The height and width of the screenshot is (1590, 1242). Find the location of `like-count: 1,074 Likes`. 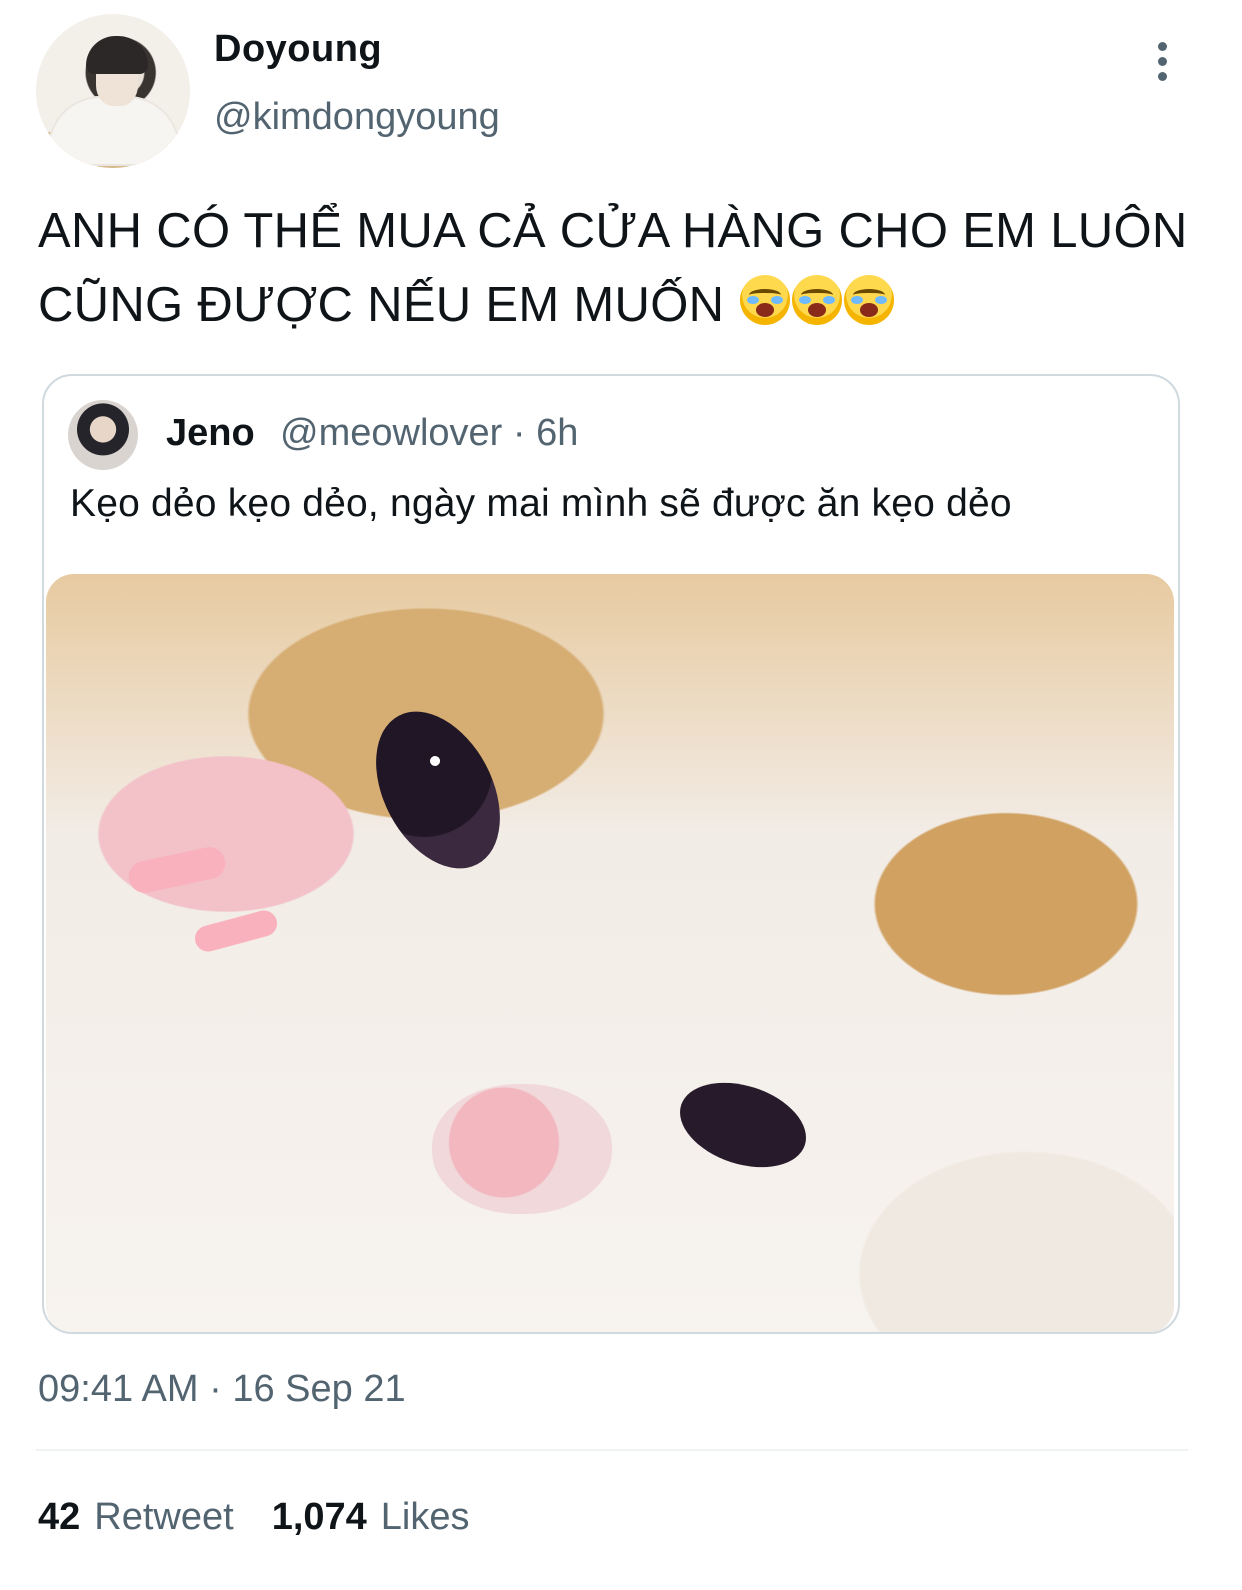

like-count: 1,074 Likes is located at coordinates (371, 1517).